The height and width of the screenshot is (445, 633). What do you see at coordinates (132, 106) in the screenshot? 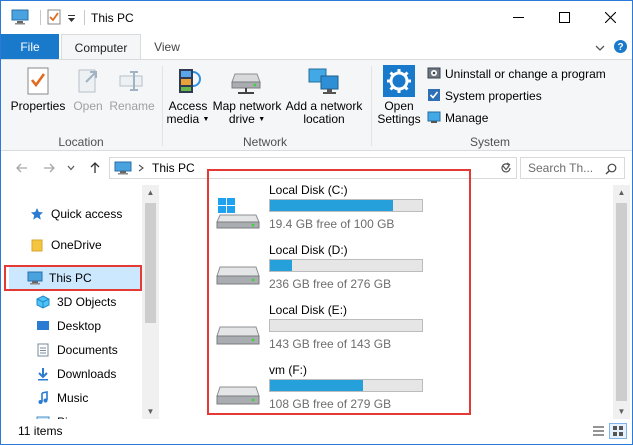
I see `rename-label: Rename` at bounding box center [132, 106].